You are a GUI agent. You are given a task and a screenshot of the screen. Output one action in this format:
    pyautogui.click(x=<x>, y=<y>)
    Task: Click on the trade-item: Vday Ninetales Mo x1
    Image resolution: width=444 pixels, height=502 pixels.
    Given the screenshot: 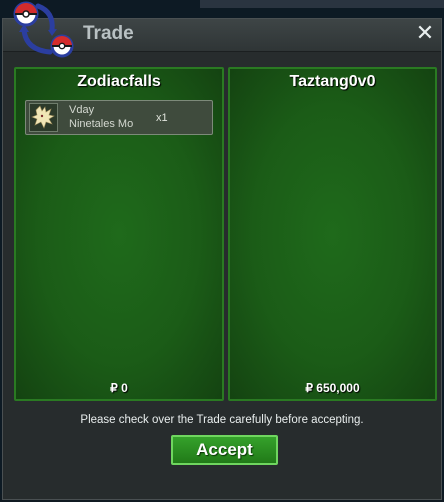 What is the action you would take?
    pyautogui.click(x=119, y=117)
    